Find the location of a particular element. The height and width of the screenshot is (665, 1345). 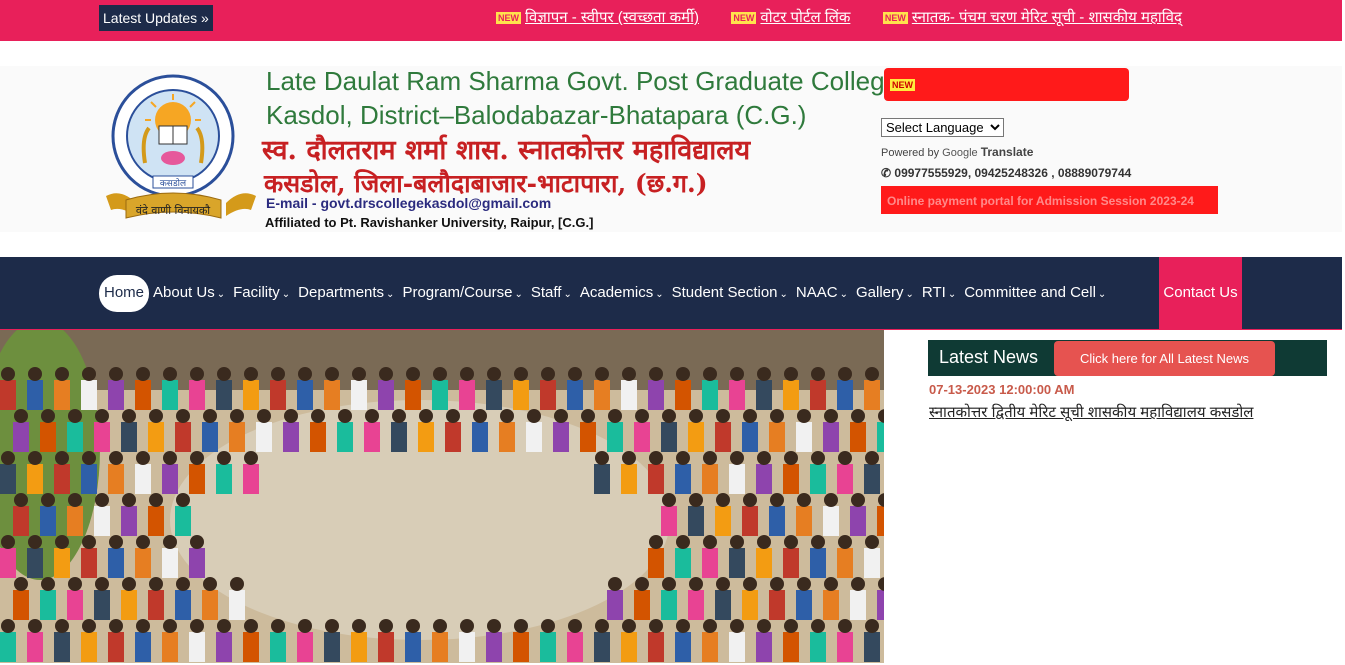

language-select: Select Language is located at coordinates (942, 127).